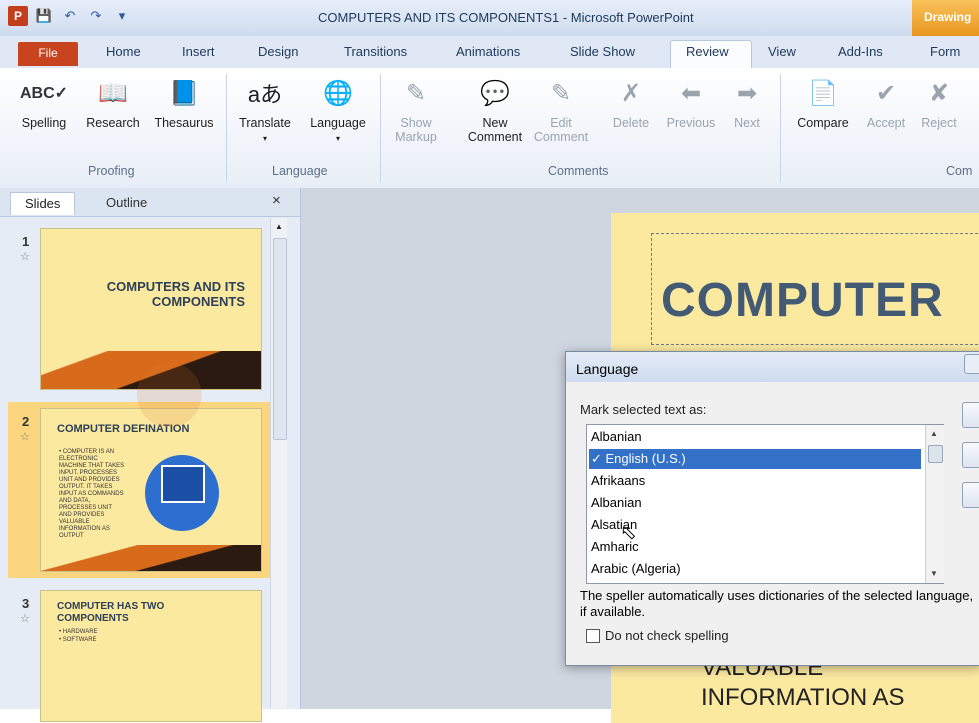  Describe the element at coordinates (338, 93) in the screenshot. I see `language-icon: 🌐` at that location.